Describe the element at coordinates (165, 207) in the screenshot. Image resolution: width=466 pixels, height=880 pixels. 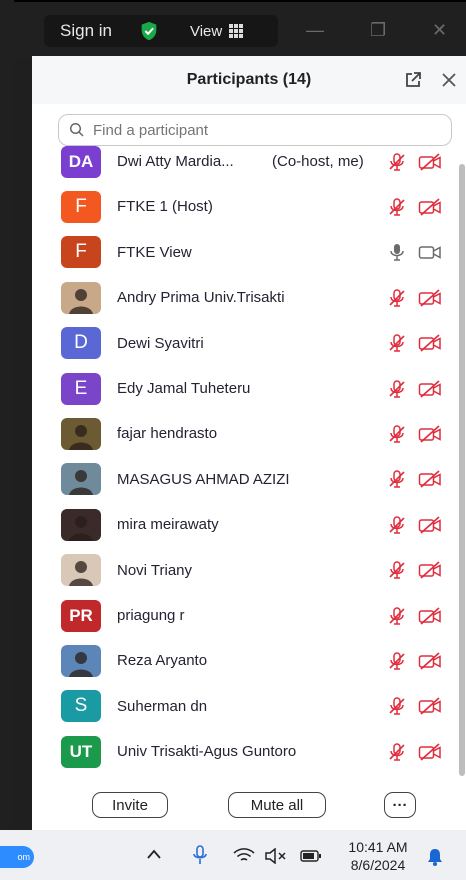
I see `participant-name: FTKE 1 (Host)` at that location.